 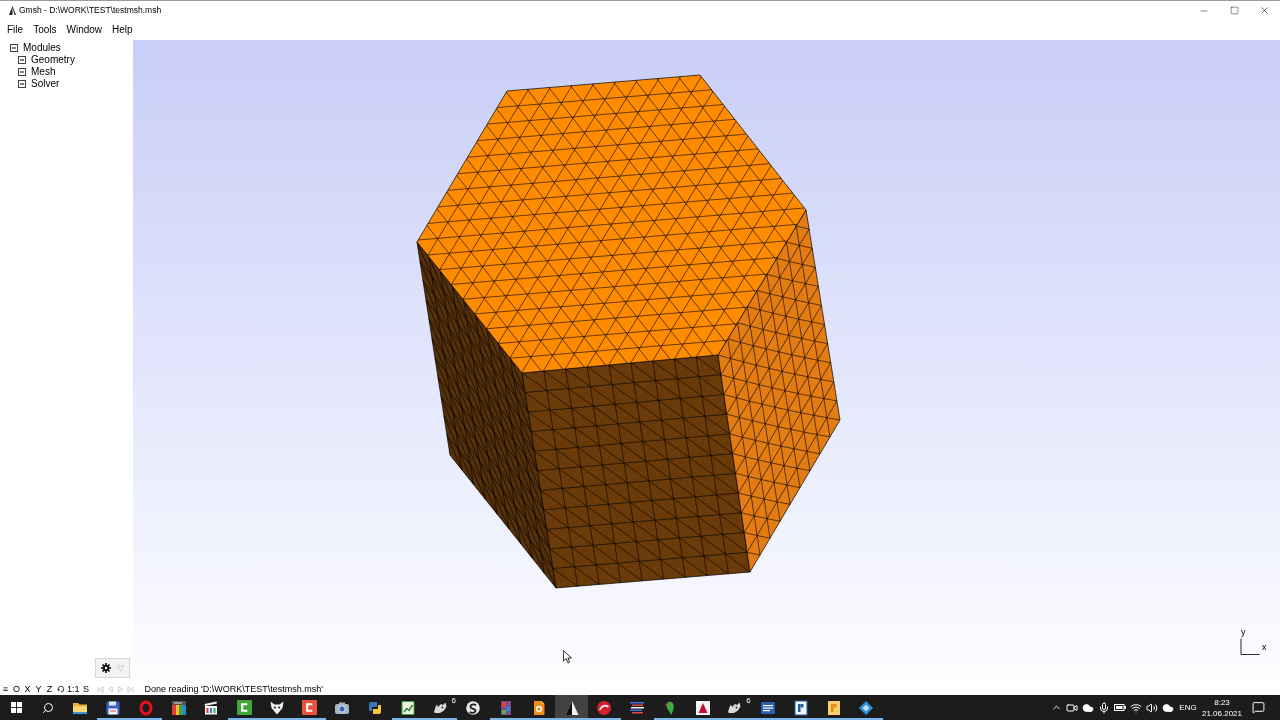 I want to click on clock-date: 21.06.2021, so click(x=1221, y=713).